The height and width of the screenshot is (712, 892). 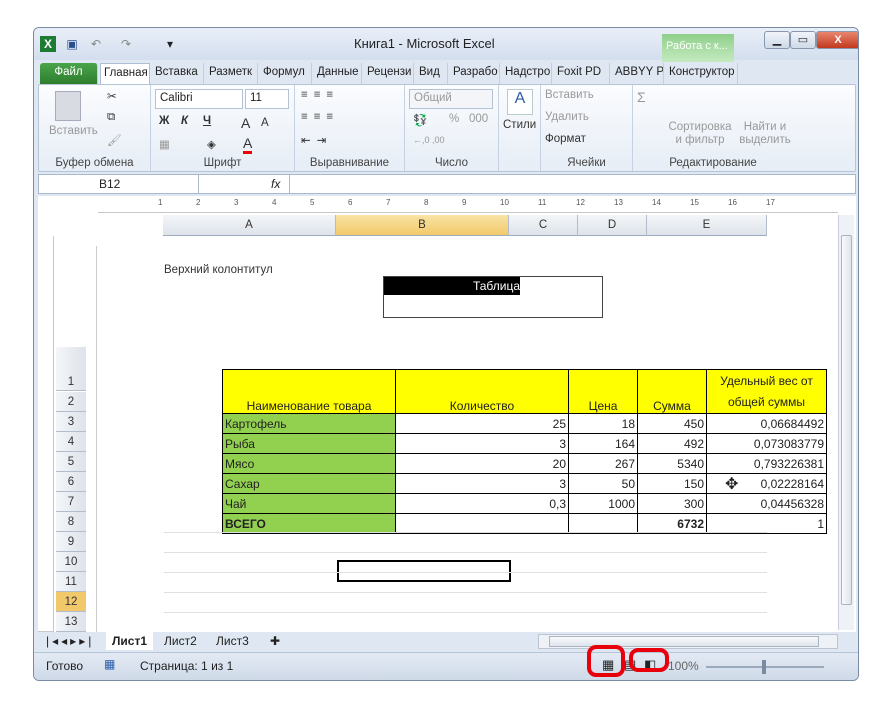 What do you see at coordinates (275, 641) in the screenshot?
I see `new-sheet-icon: ✚` at bounding box center [275, 641].